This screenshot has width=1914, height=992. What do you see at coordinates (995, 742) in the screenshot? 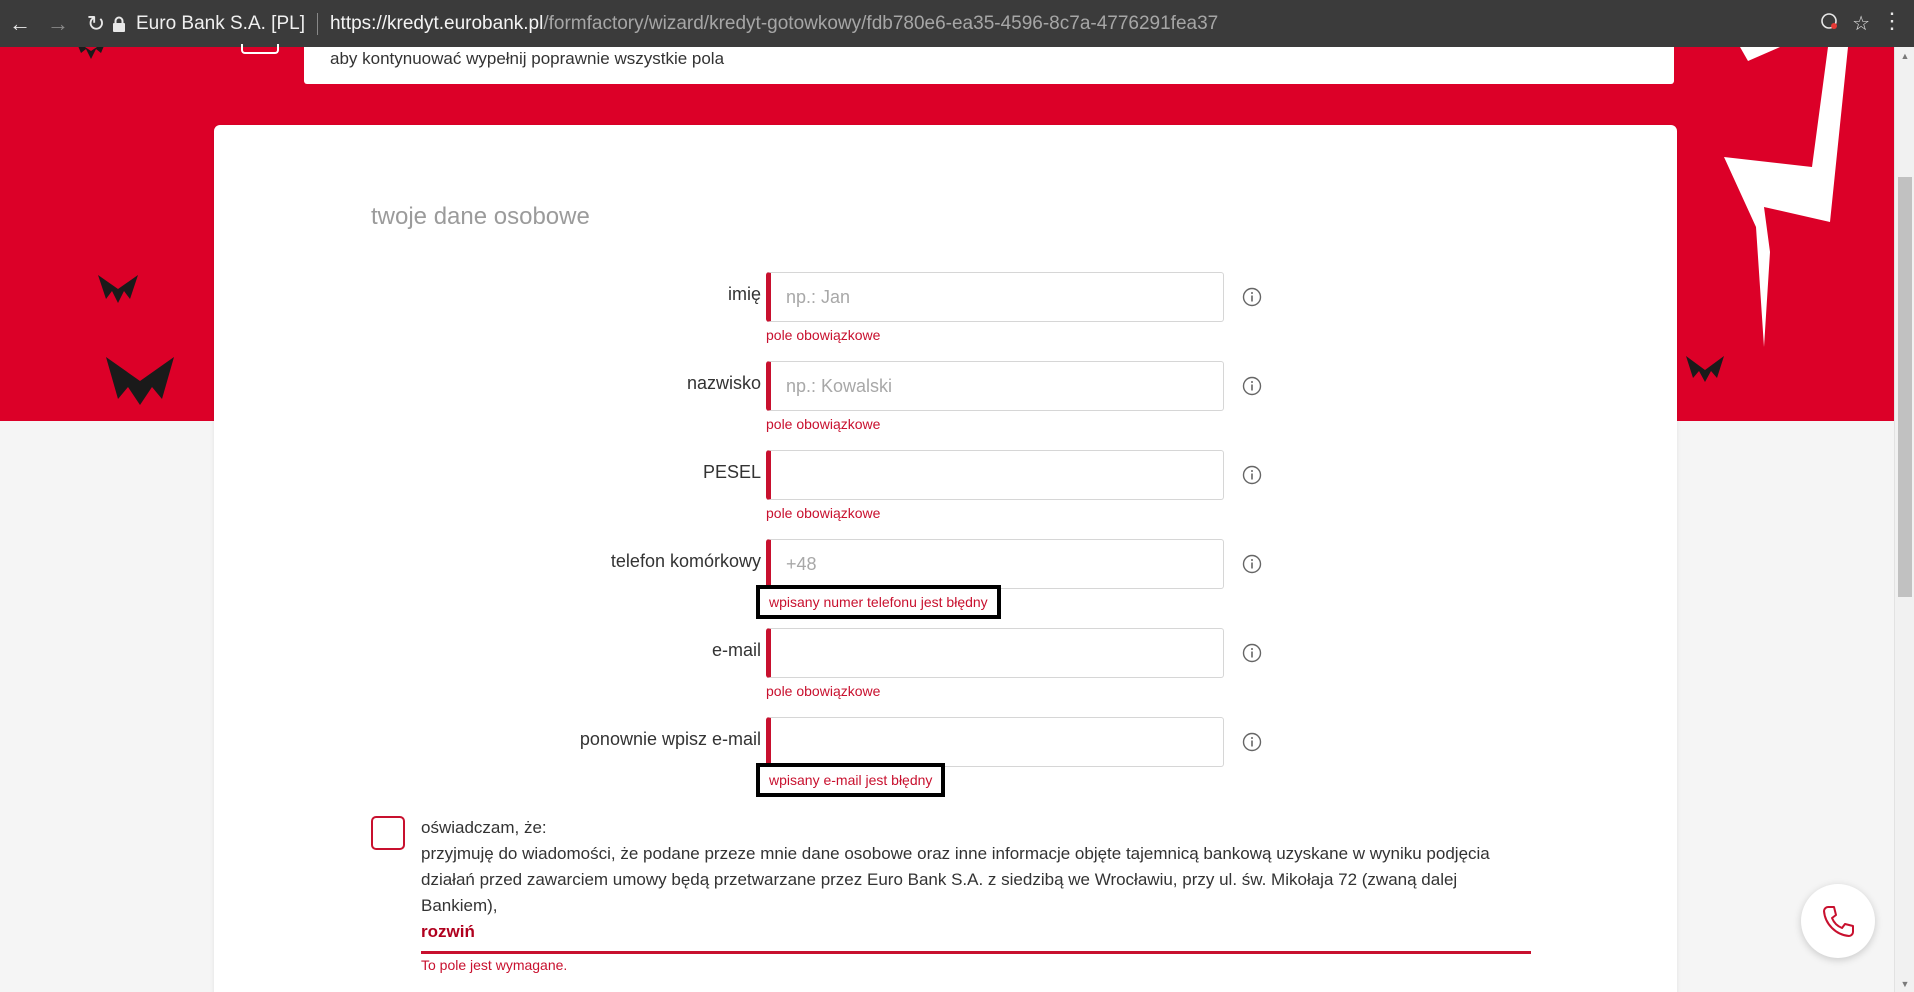
I see `email-confirm-input` at bounding box center [995, 742].